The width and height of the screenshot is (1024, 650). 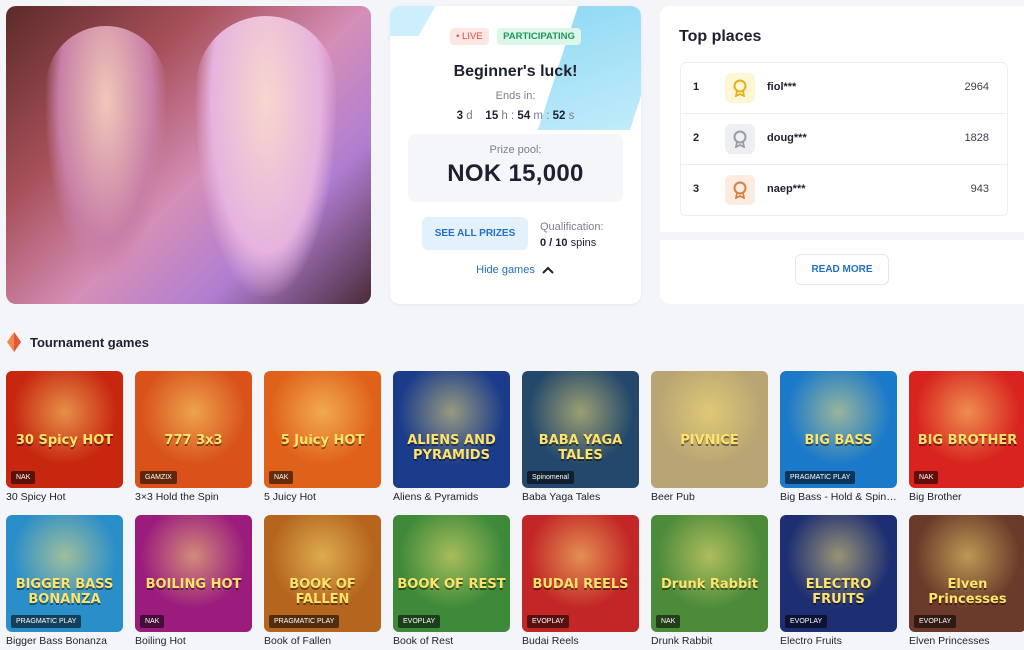 What do you see at coordinates (290, 497) in the screenshot?
I see `game-name: 5 Juicy Hot` at bounding box center [290, 497].